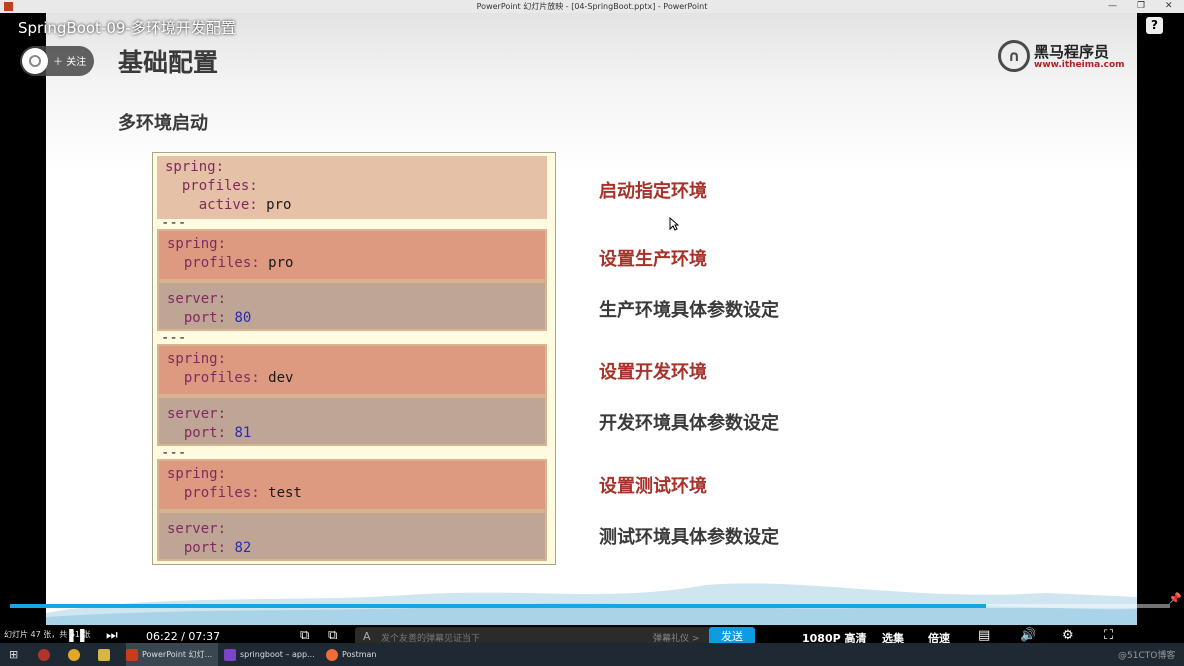 Image resolution: width=1184 pixels, height=666 pixels. Describe the element at coordinates (352, 536) in the screenshot. I see `code-block-test-server: server: port: 82` at that location.